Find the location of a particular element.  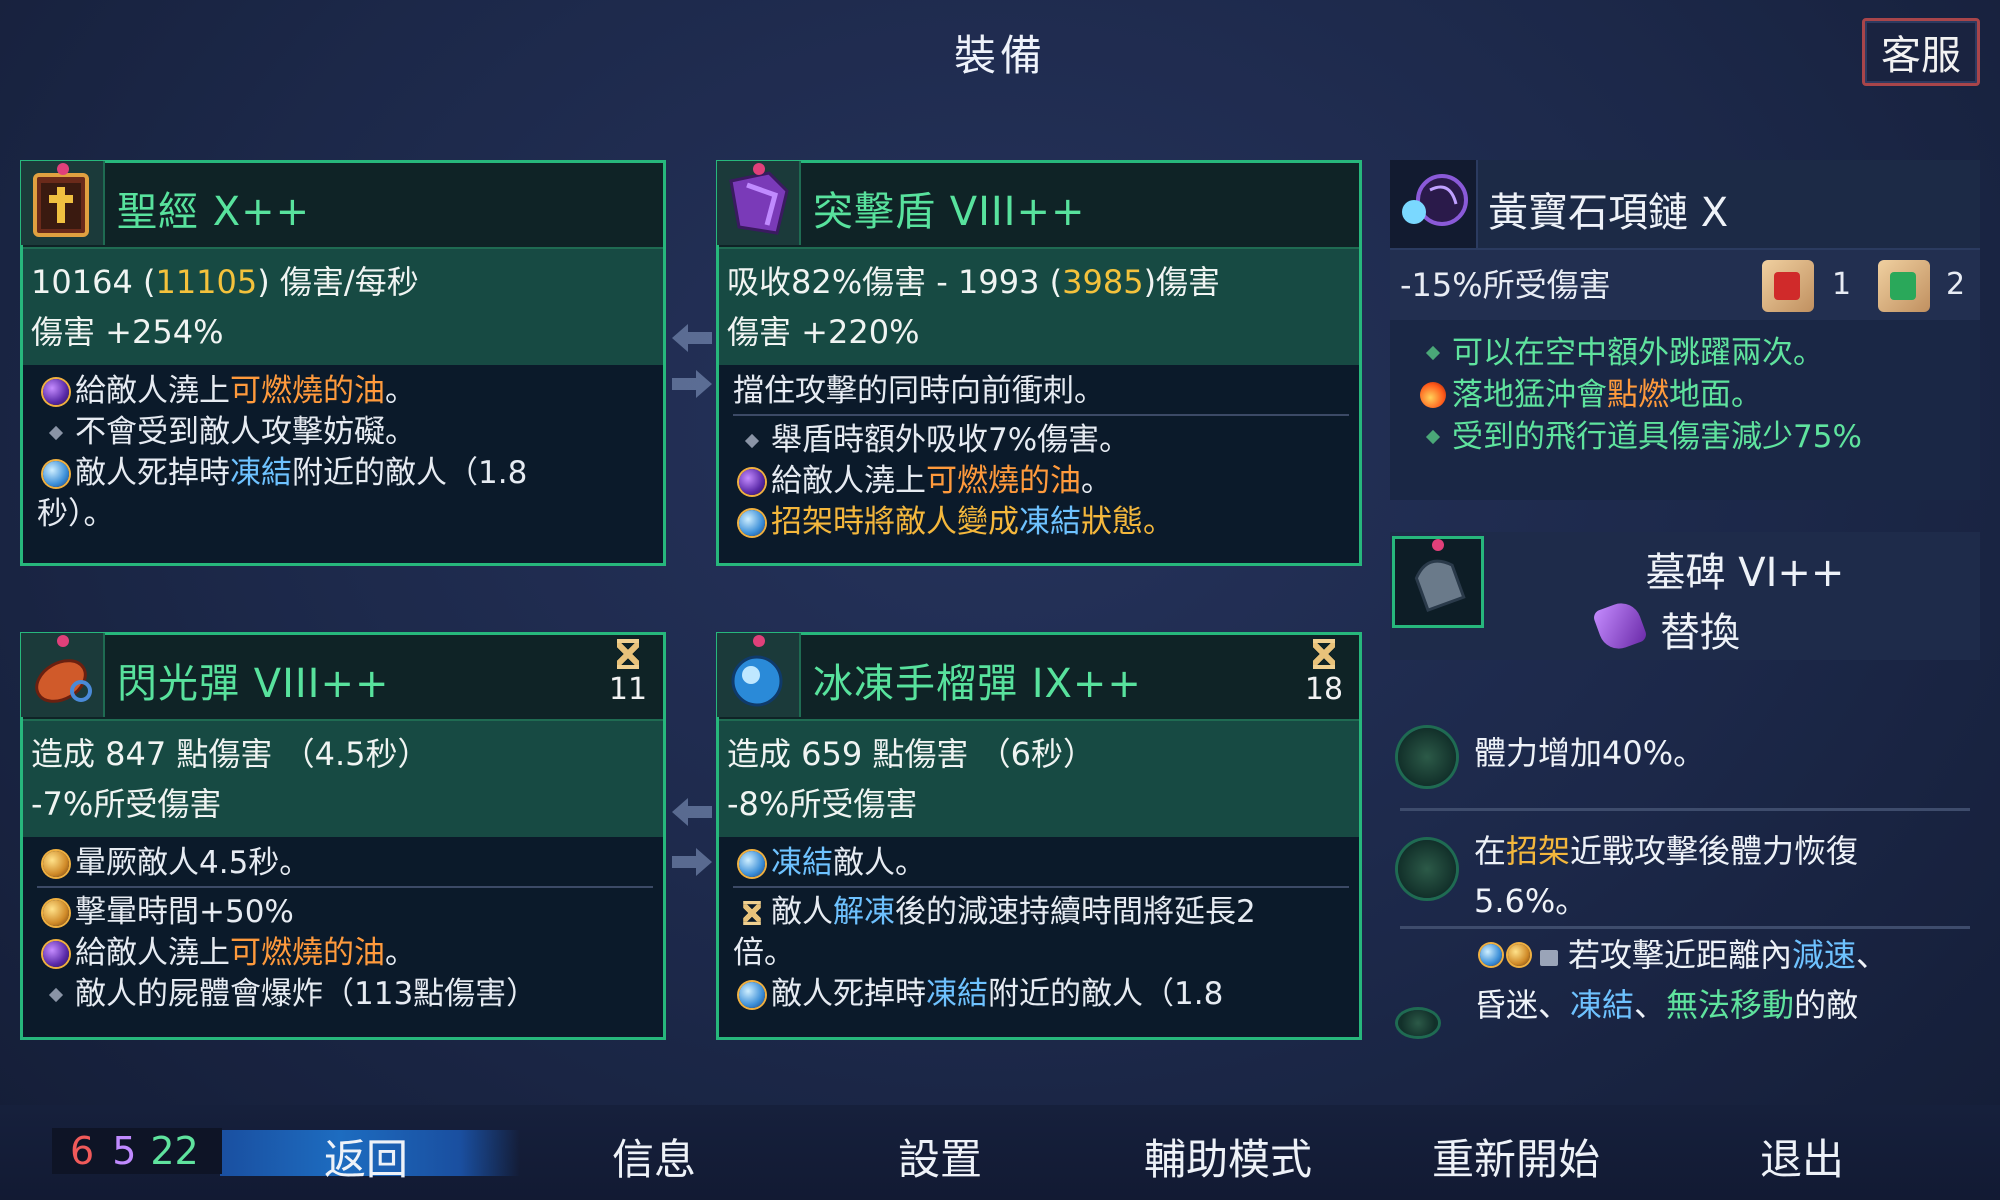

keyword-parry: 招架 is located at coordinates (802, 522).